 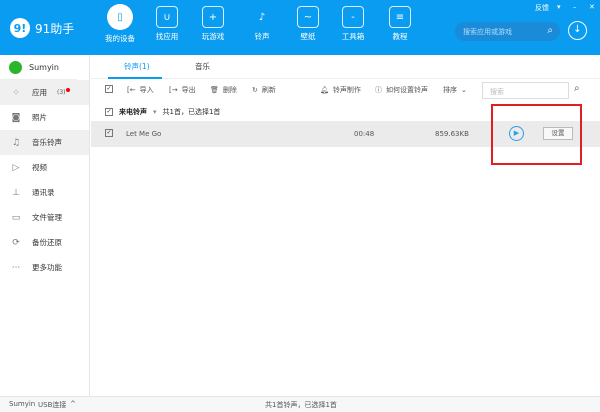 I want to click on nav-label: 壁纸, so click(x=308, y=36).